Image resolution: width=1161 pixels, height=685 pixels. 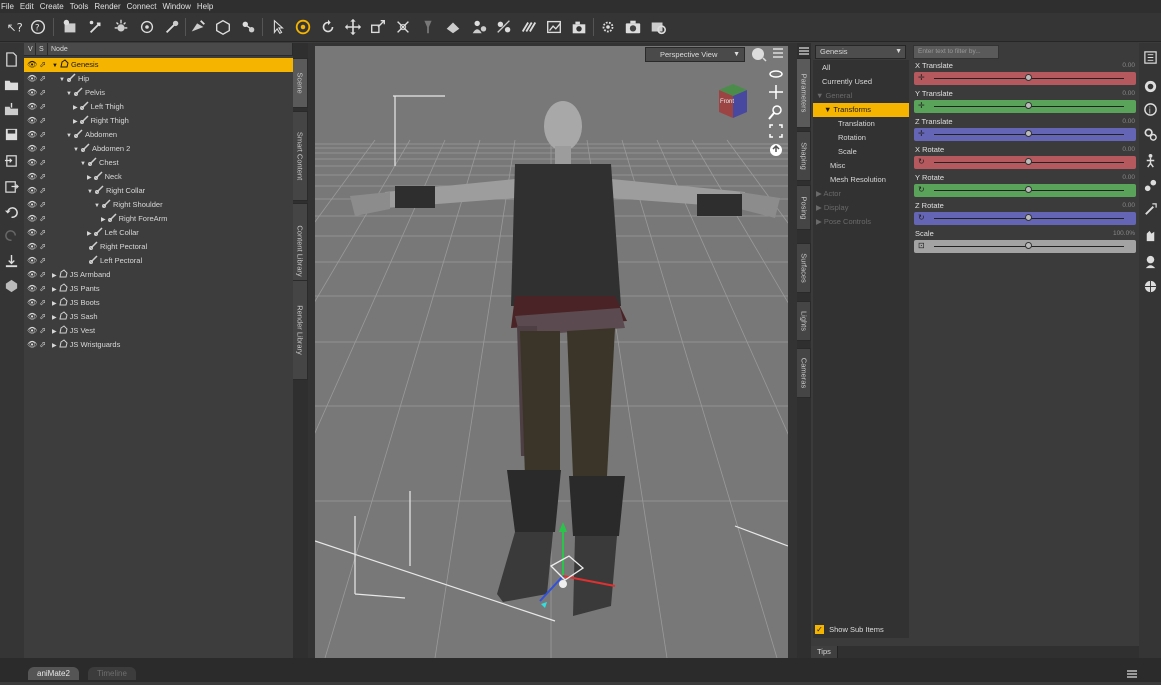 What do you see at coordinates (1150, 209) in the screenshot?
I see `paint-brush-icon` at bounding box center [1150, 209].